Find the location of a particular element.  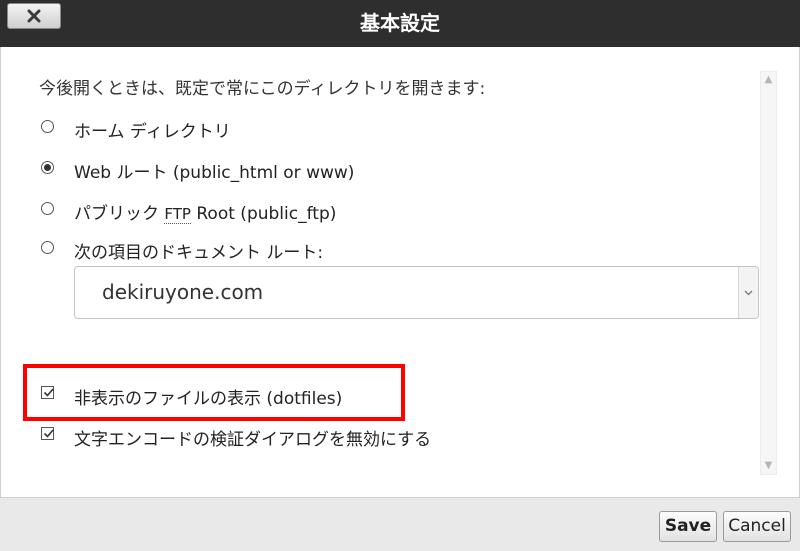

radio-home-directory: ホーム ディレクトリ is located at coordinates (136, 129).